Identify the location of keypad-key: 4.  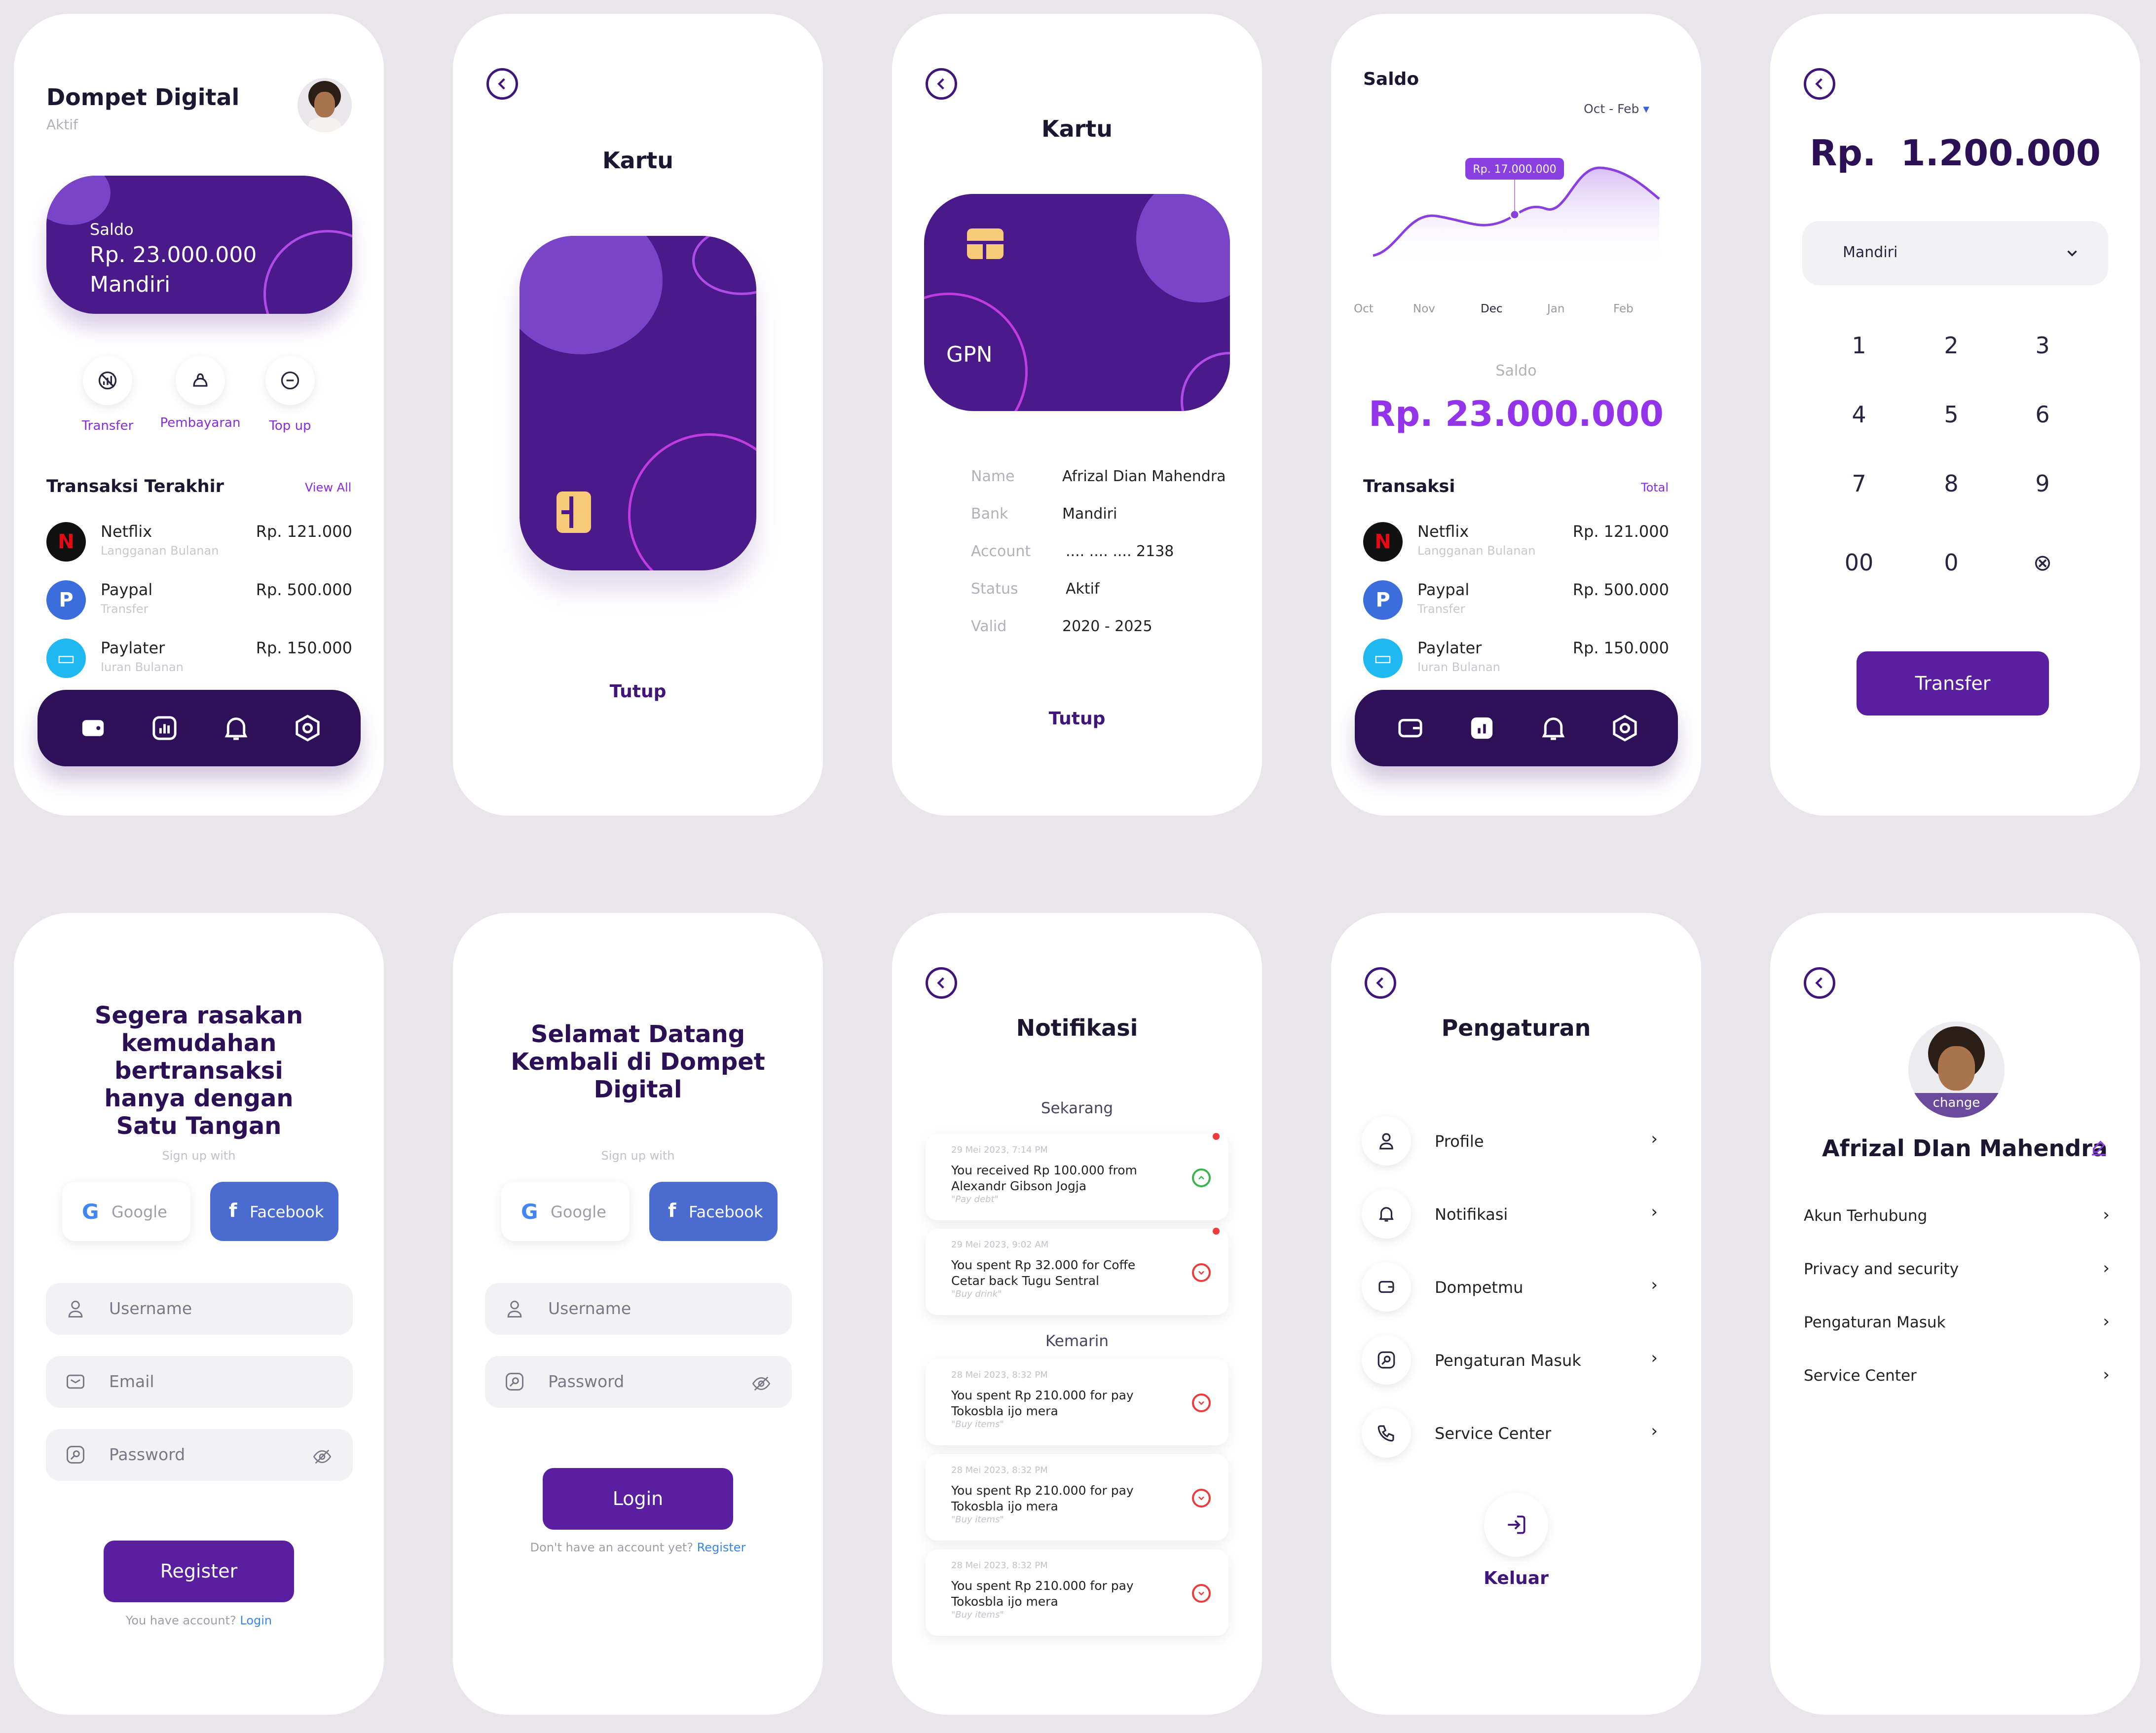
(1859, 414).